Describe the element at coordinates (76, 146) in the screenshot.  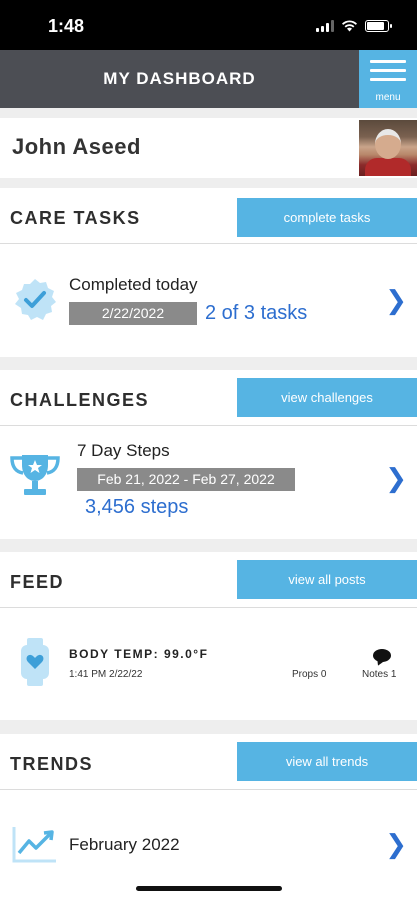
I see `user-name: John Aseed` at that location.